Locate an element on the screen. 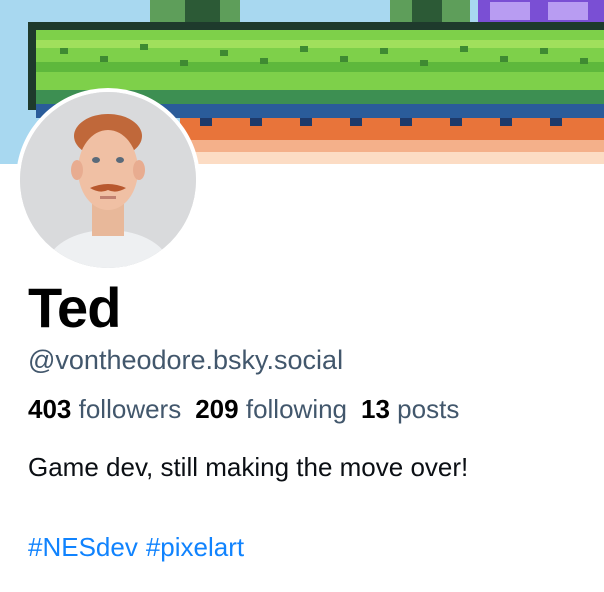 The height and width of the screenshot is (592, 604). hashtag-list: #NESdev #pixelart is located at coordinates (140, 547).